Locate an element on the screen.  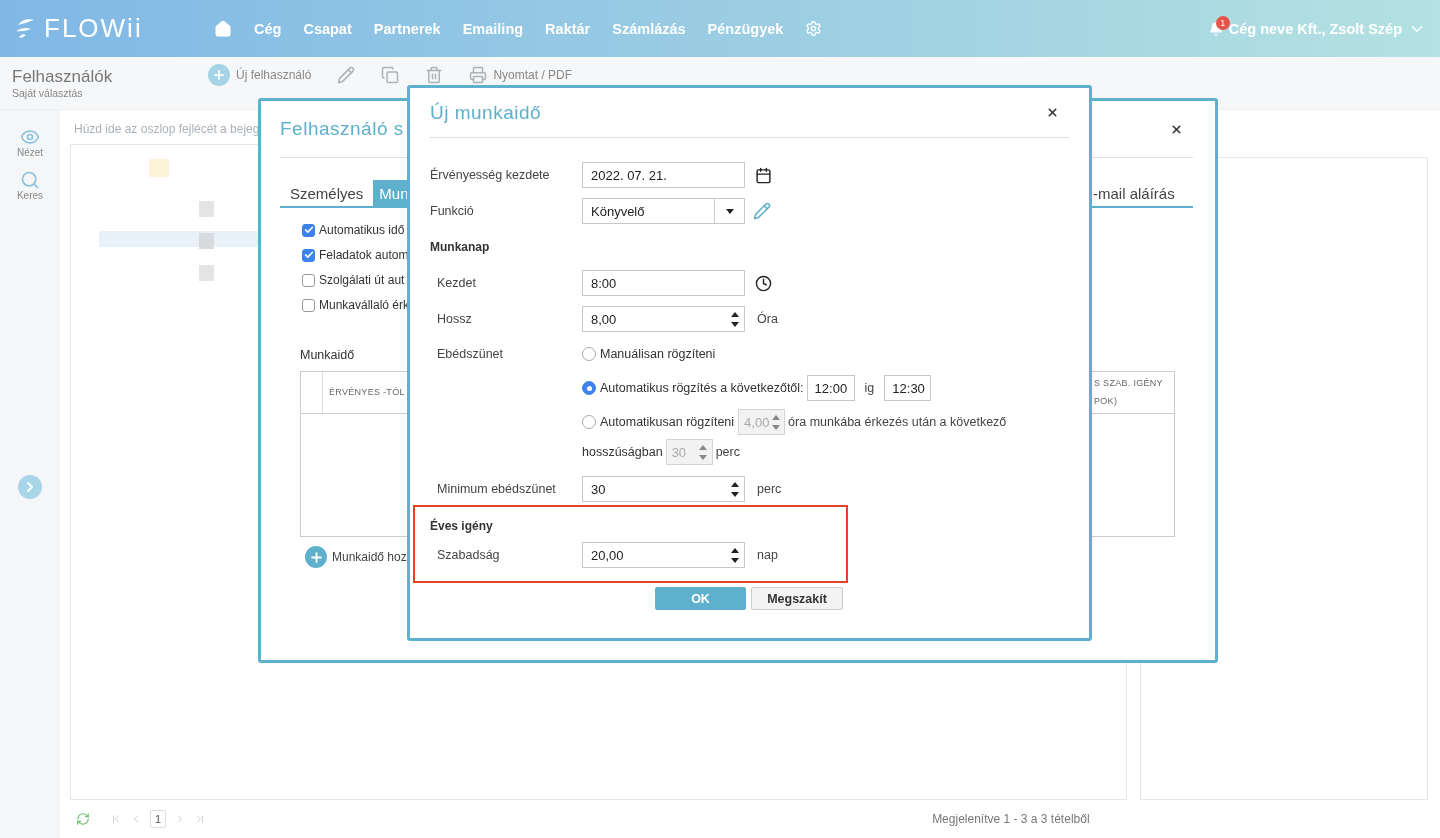
time-field: 12:30 is located at coordinates (908, 388).